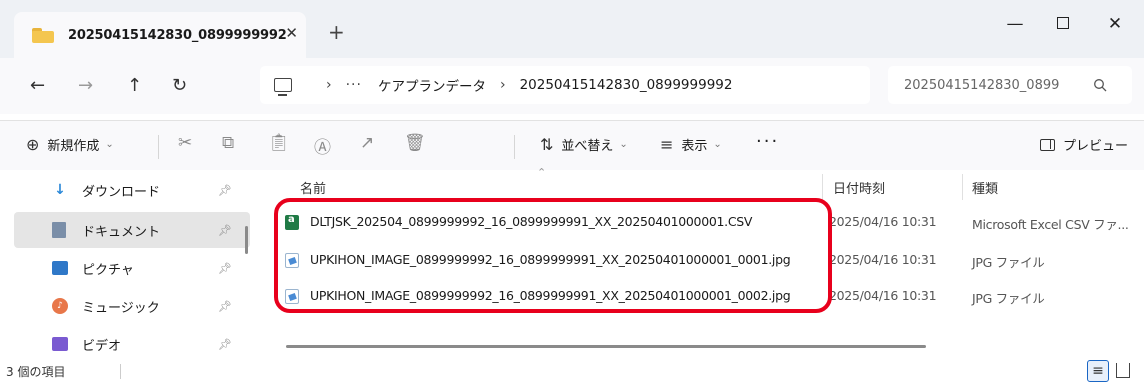 Image resolution: width=1144 pixels, height=383 pixels. What do you see at coordinates (767, 141) in the screenshot?
I see `more-options-button: ···` at bounding box center [767, 141].